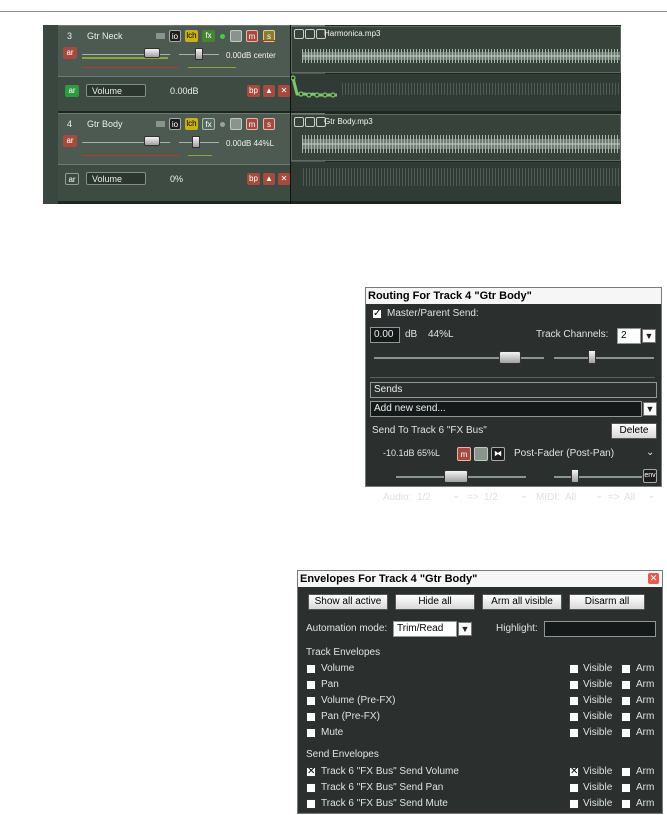 The height and width of the screenshot is (815, 667). What do you see at coordinates (570, 497) in the screenshot?
I see `midi-source-select: All` at bounding box center [570, 497].